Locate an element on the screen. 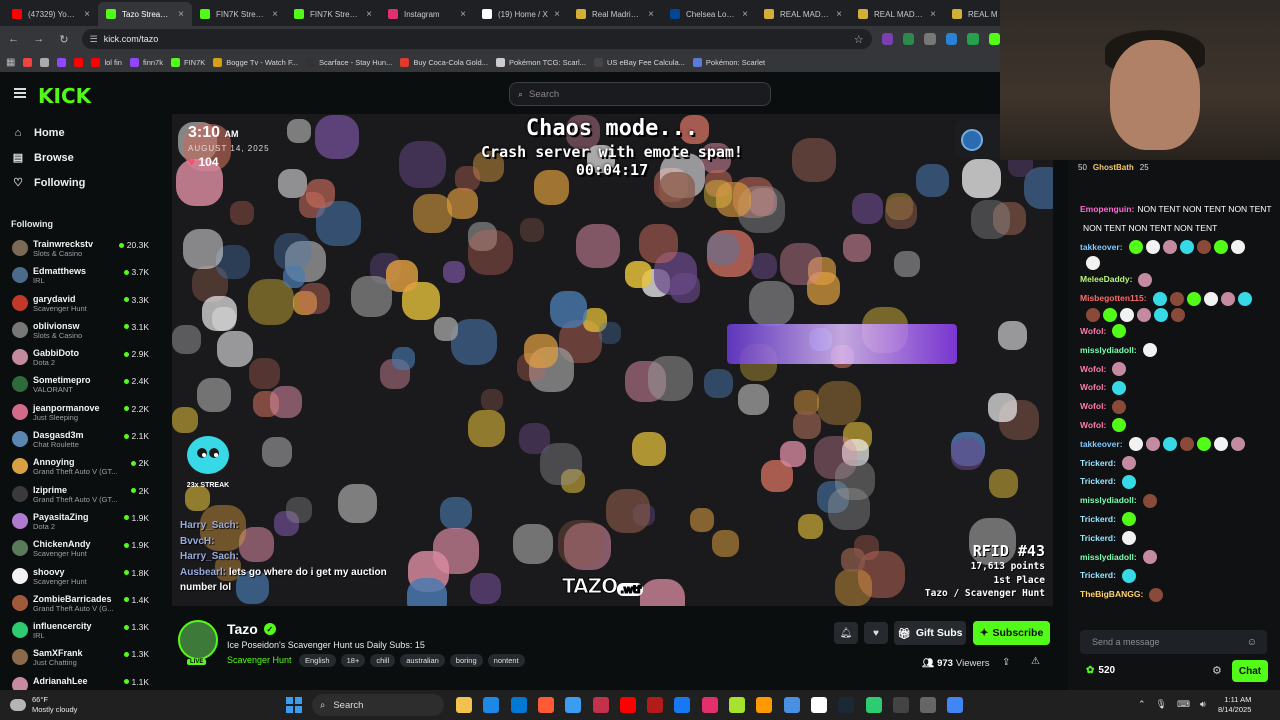 This screenshot has height=720, width=1280. emoji-icon: ☺ is located at coordinates (1252, 642).